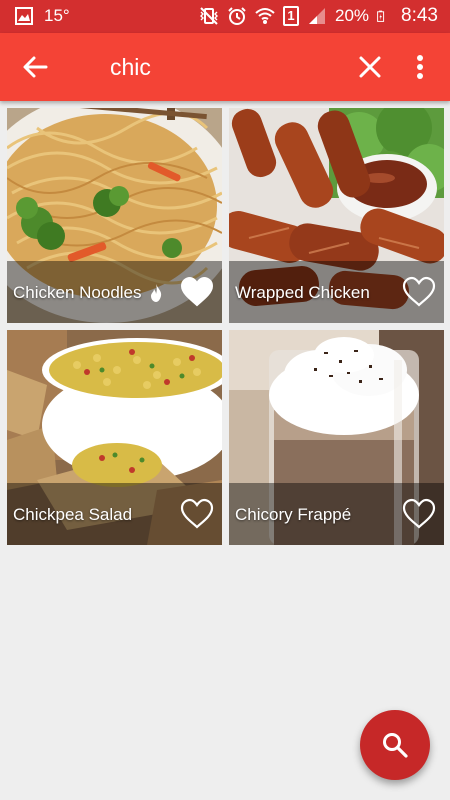 This screenshot has width=450, height=800. I want to click on close-icon, so click(370, 67).